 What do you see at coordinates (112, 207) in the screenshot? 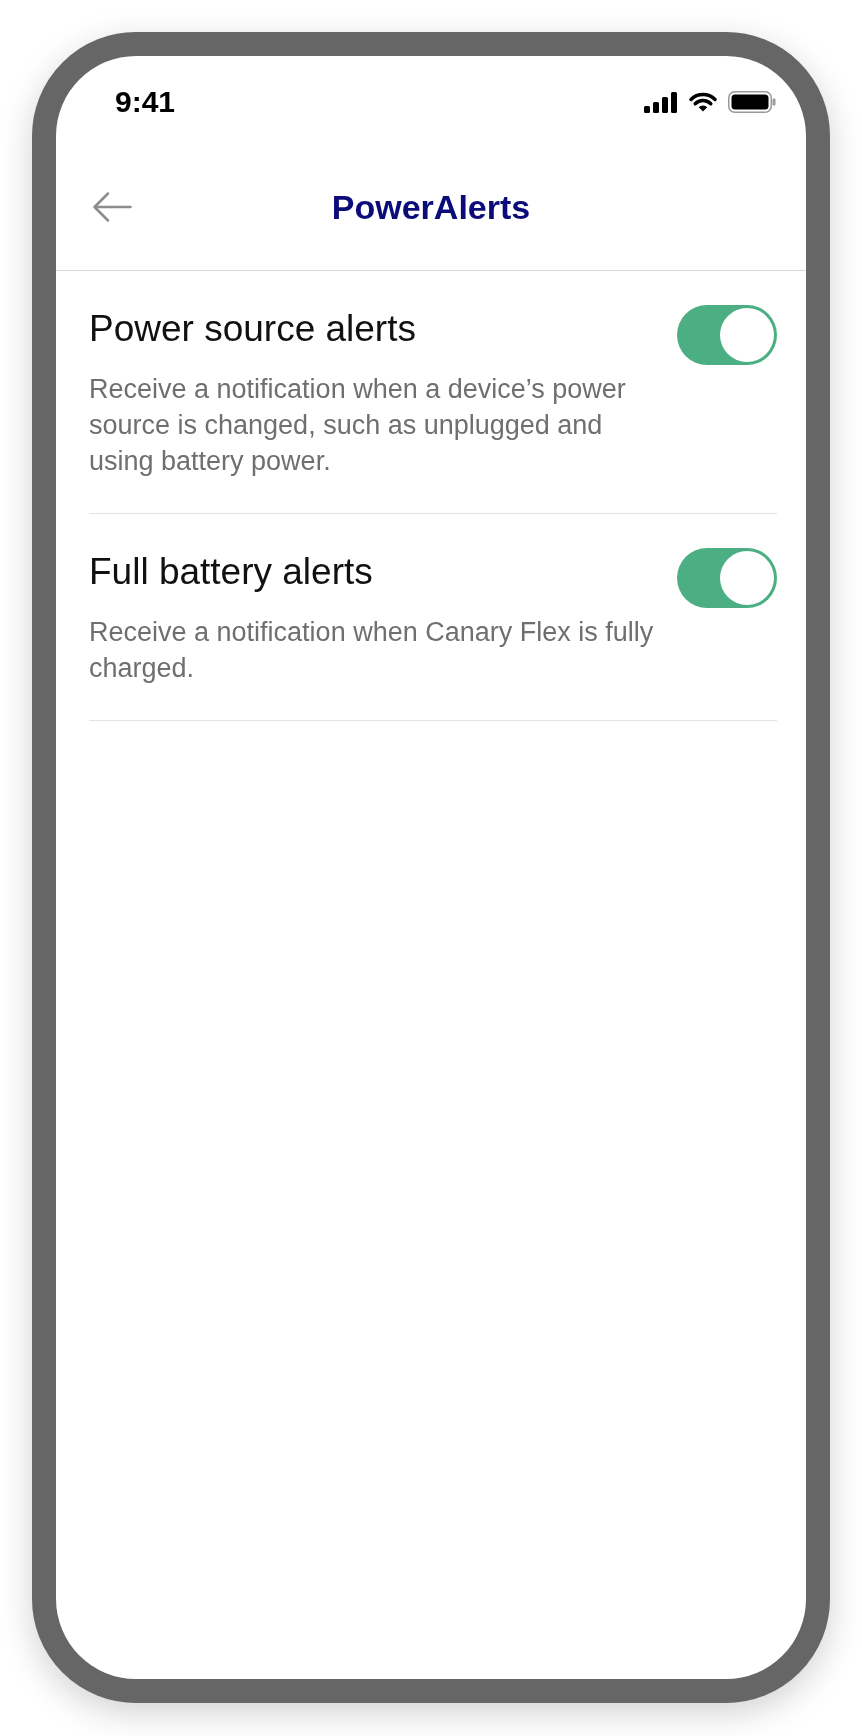
I see `back-arrow-icon` at bounding box center [112, 207].